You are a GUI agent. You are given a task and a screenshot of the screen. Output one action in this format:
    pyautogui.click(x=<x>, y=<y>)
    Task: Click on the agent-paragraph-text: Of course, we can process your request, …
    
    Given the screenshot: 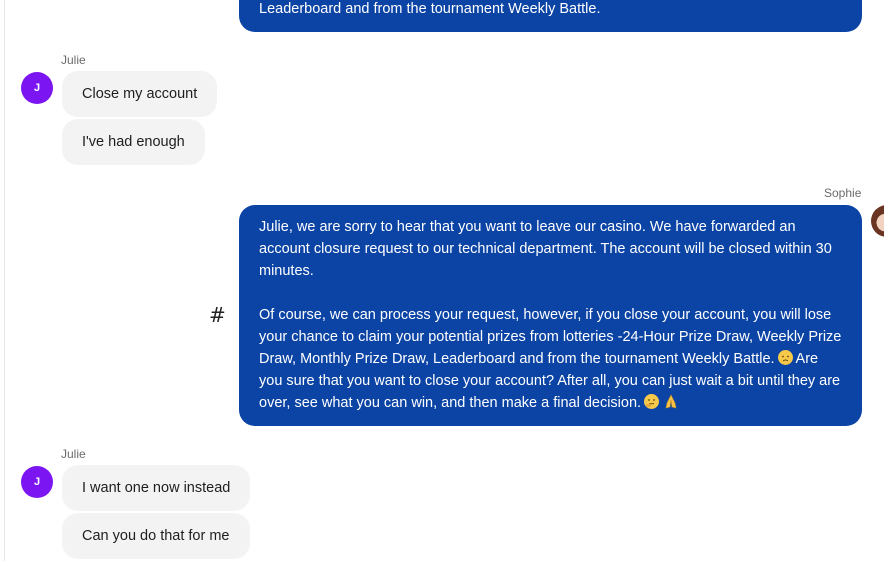 What is the action you would take?
    pyautogui.click(x=550, y=337)
    